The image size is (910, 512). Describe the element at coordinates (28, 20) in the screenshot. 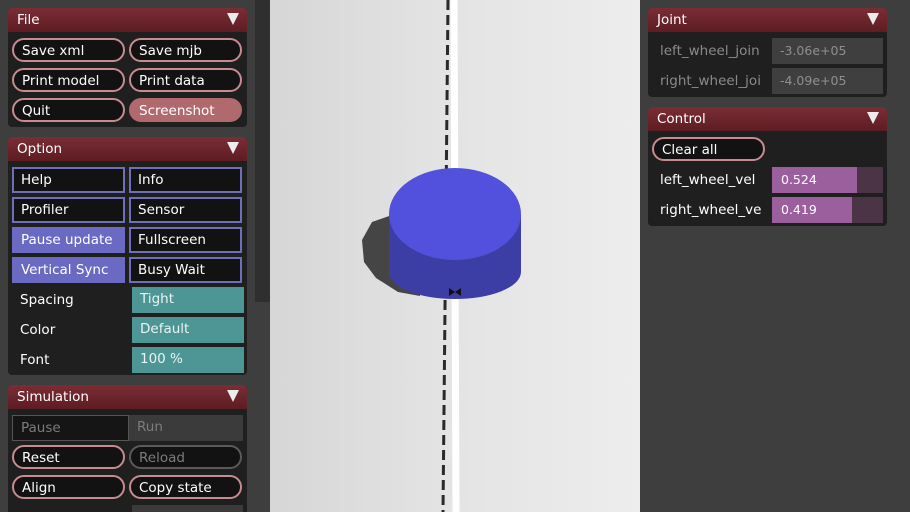

I see `file-panel-title: File` at that location.